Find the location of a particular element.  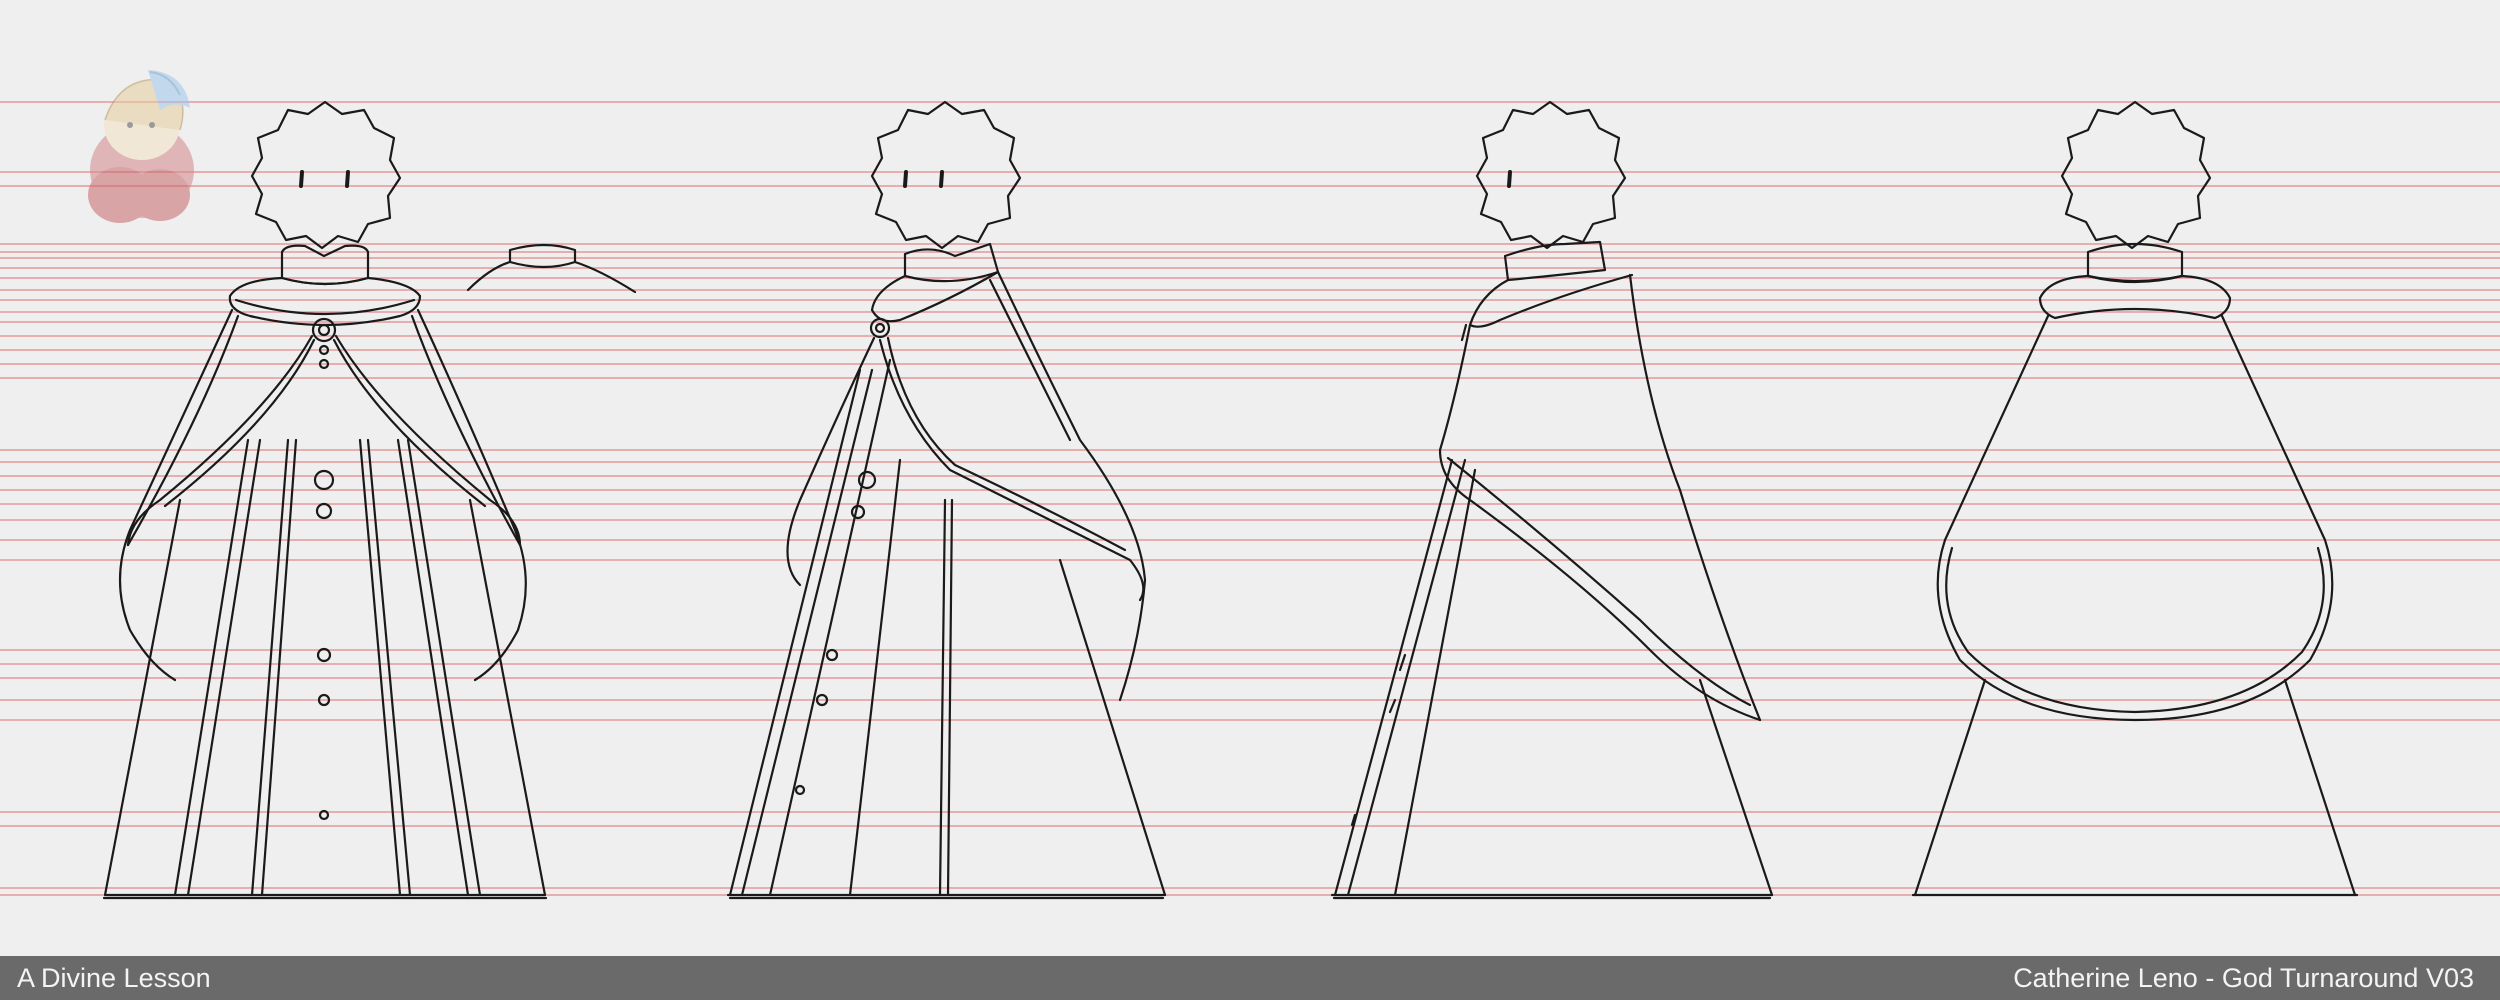

front-cape is located at coordinates (176, 495).